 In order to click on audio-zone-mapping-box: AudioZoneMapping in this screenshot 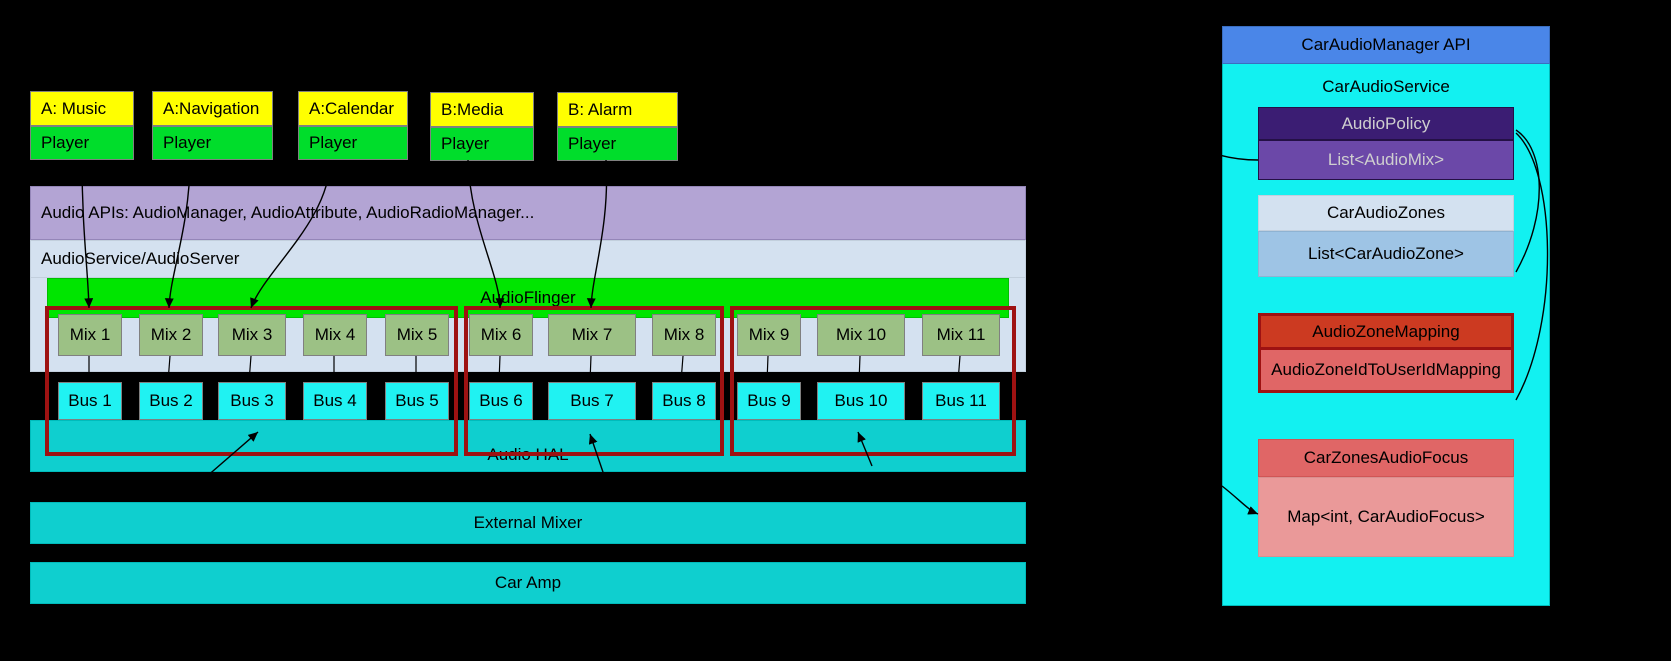, I will do `click(1386, 331)`.